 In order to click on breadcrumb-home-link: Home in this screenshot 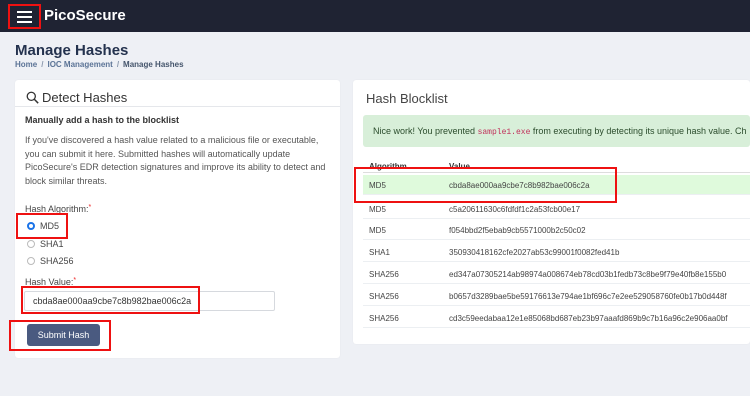, I will do `click(26, 64)`.